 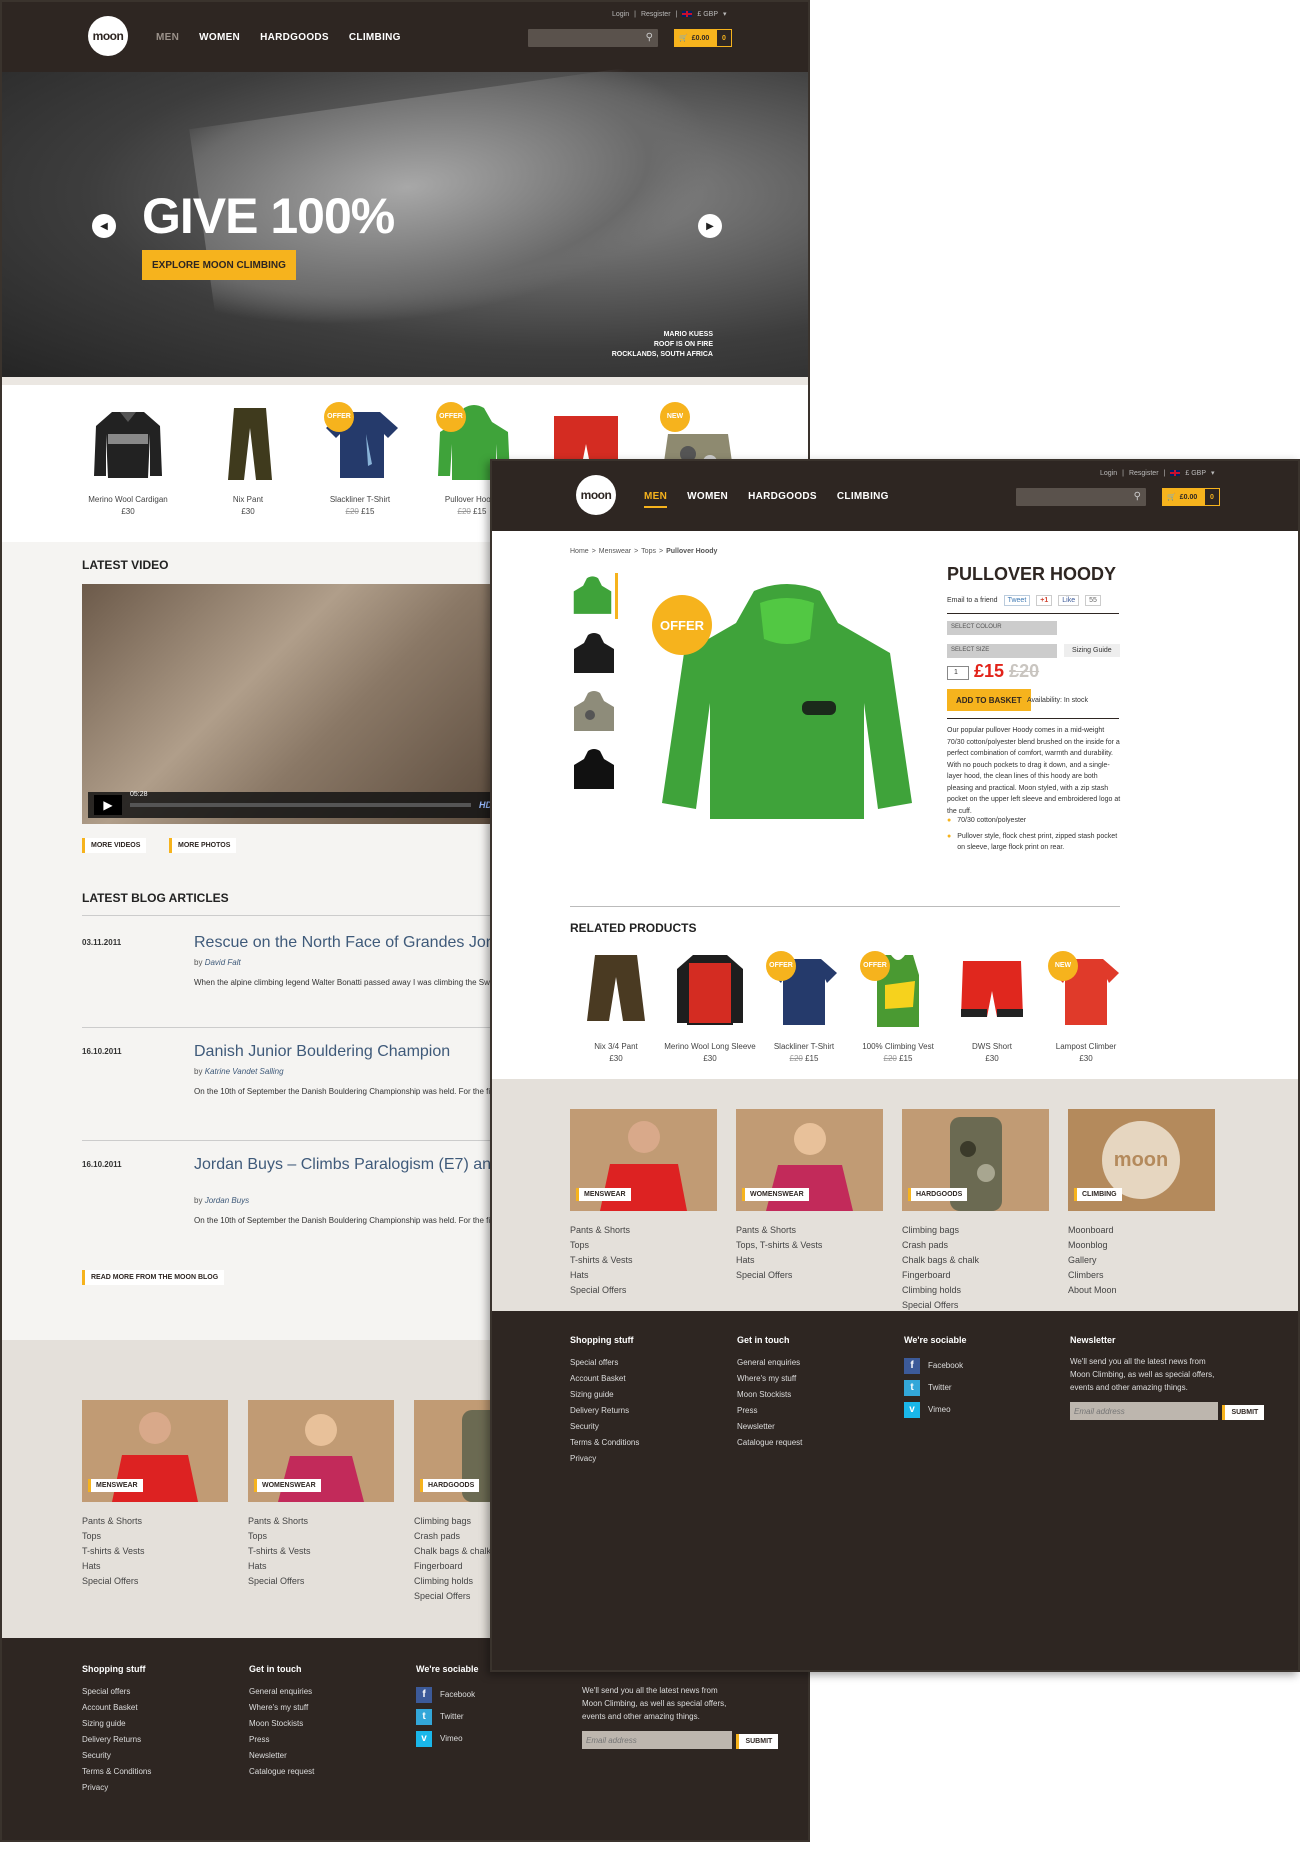 I want to click on footer-link: Terms & Conditions, so click(x=116, y=1772).